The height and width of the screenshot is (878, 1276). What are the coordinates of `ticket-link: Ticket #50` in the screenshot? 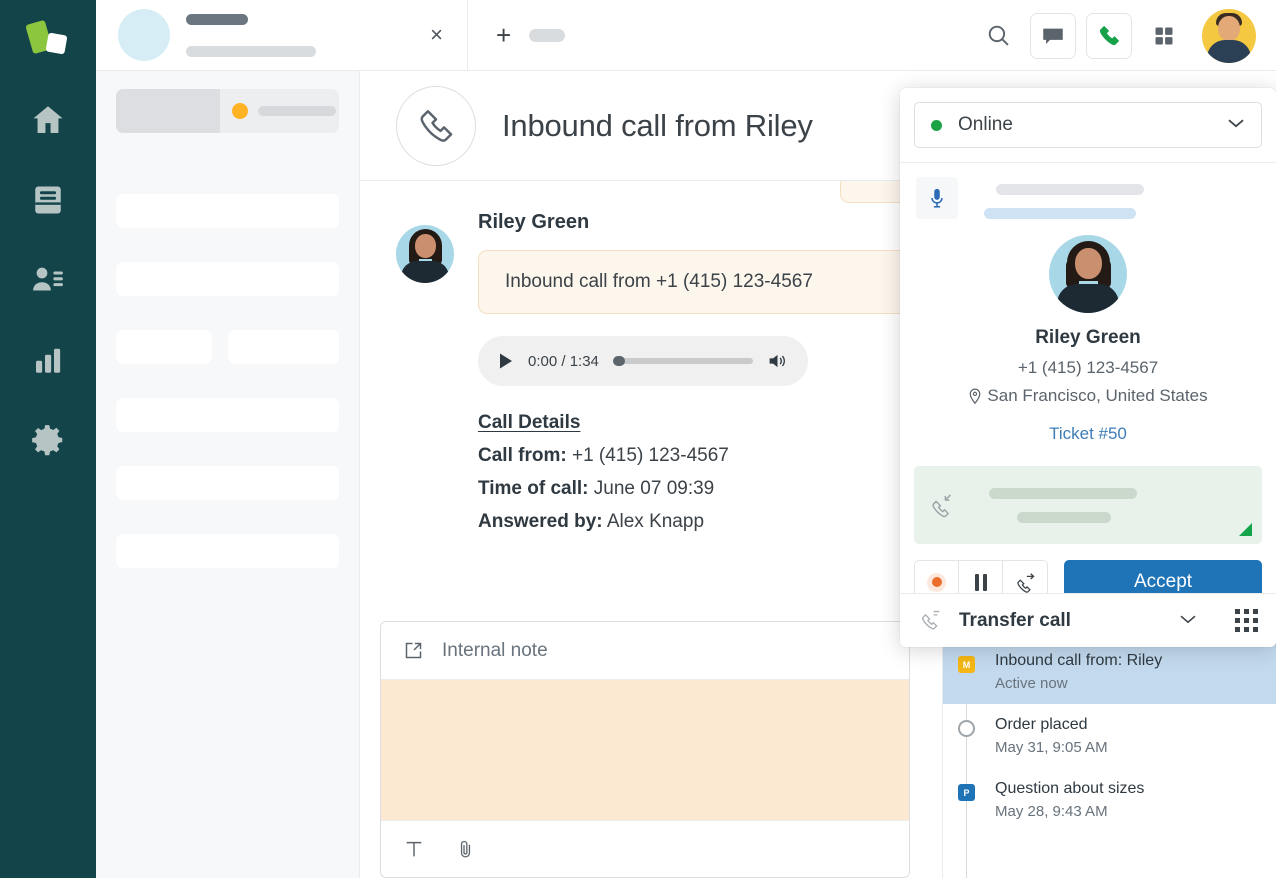 It's located at (1088, 434).